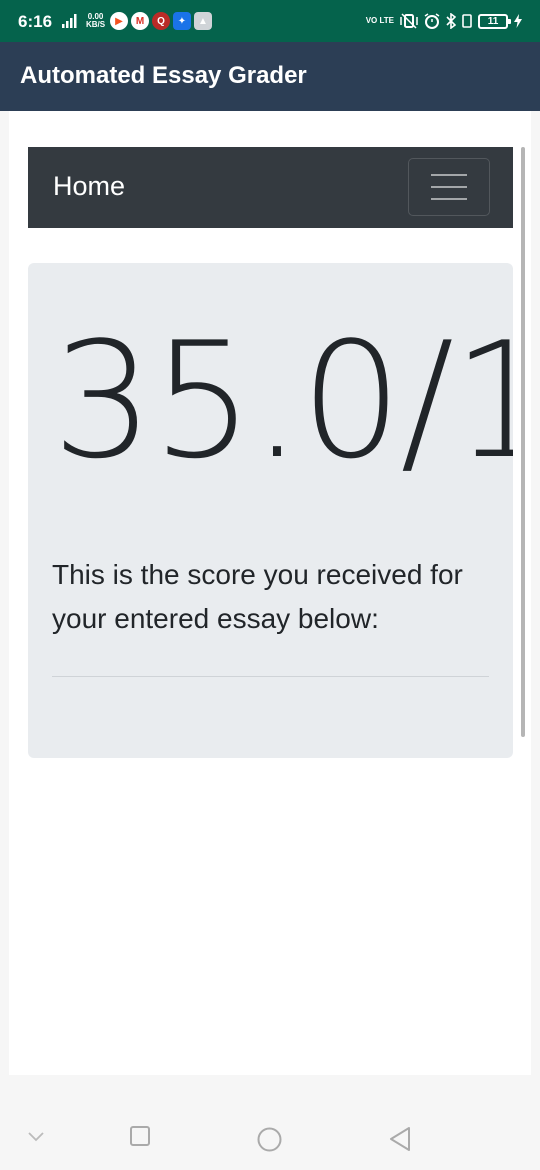  Describe the element at coordinates (270, 187) in the screenshot. I see `navbar: Home` at that location.